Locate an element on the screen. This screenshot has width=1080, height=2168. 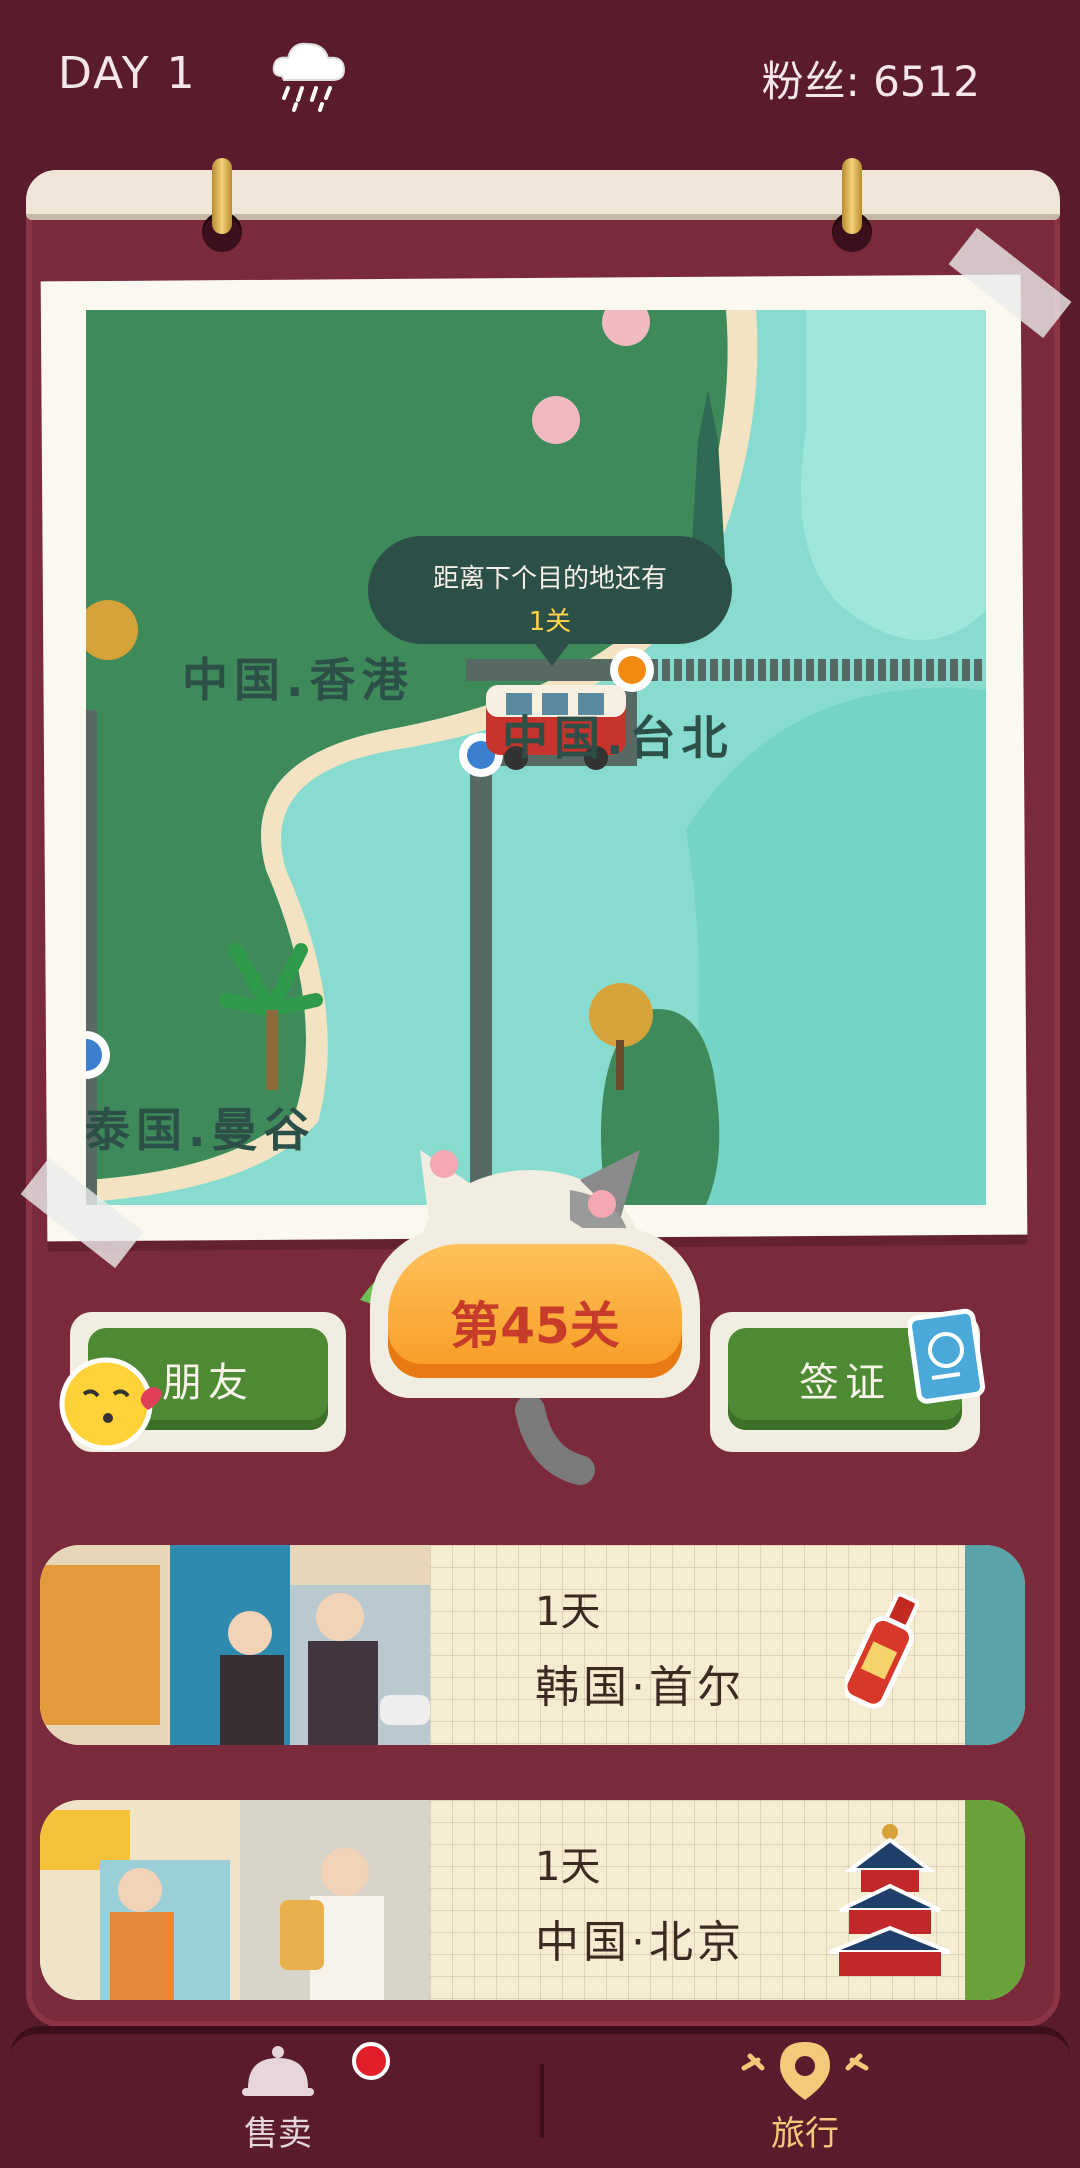
binder-pin-left is located at coordinates (222, 196).